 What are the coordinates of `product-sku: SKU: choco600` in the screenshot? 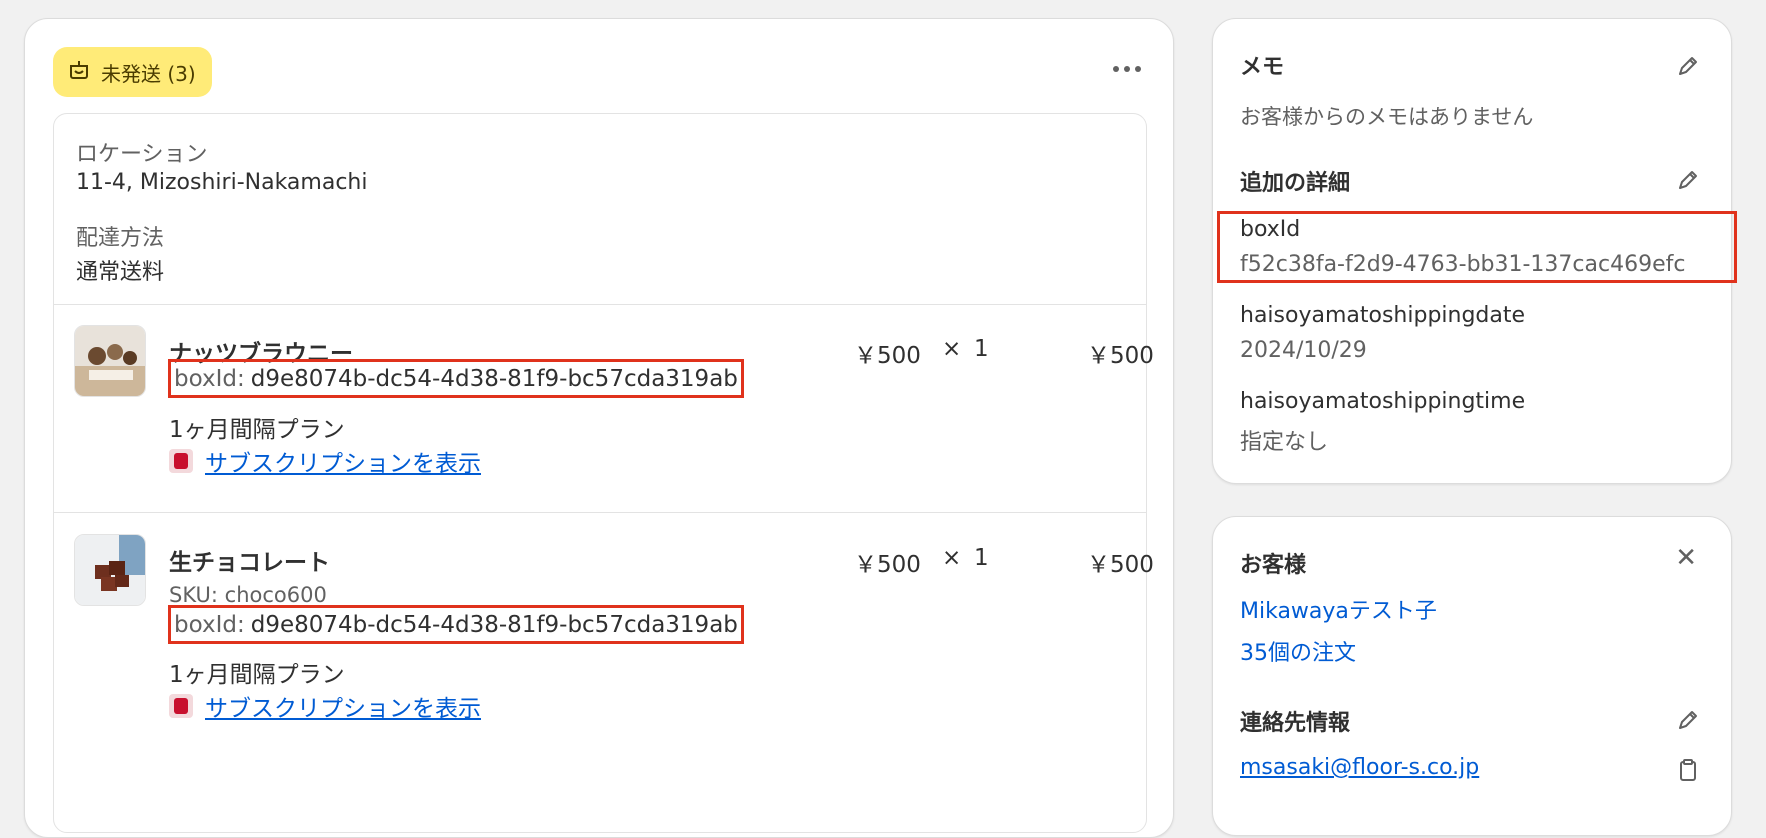 It's located at (248, 595).